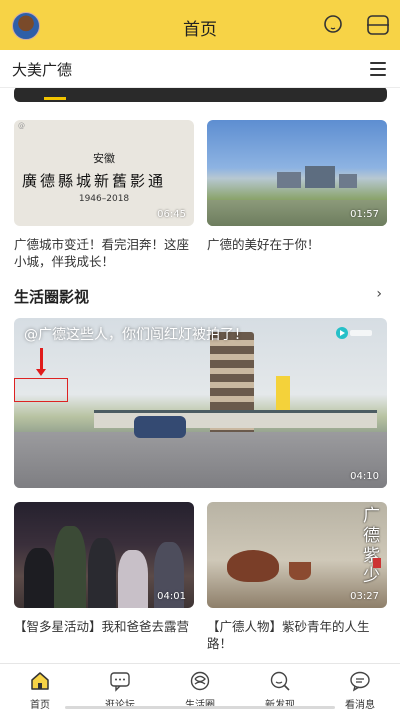 This screenshot has height=711, width=400. I want to click on video-duration: 06:45, so click(171, 214).